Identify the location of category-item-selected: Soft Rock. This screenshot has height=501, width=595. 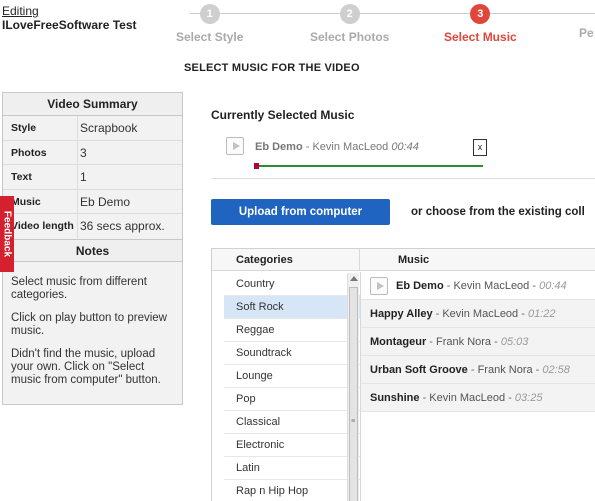
(292, 307).